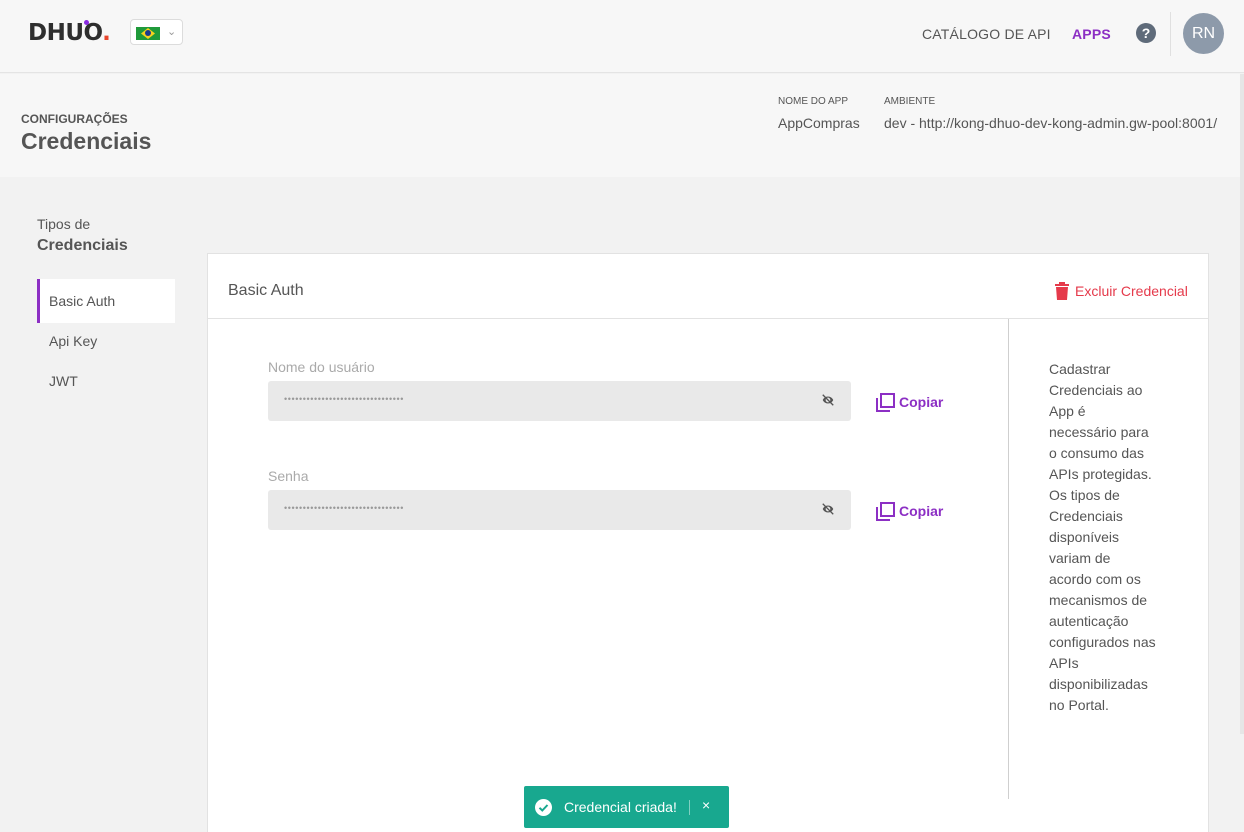  Describe the element at coordinates (986, 34) in the screenshot. I see `nav-catalog-link: CATÁLOGO DE API` at that location.